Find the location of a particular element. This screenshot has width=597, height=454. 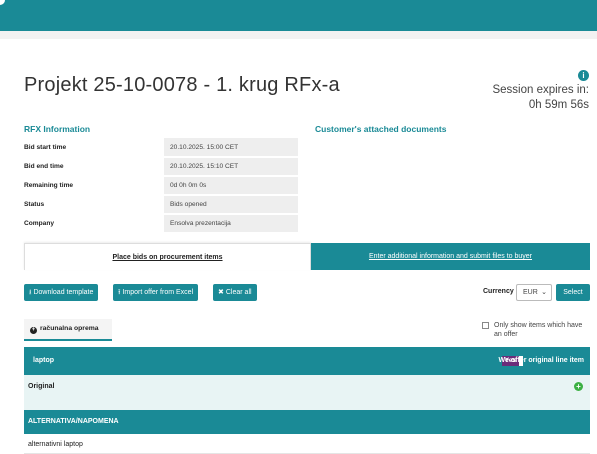

documents-heading: Customer's attached documents is located at coordinates (381, 129).